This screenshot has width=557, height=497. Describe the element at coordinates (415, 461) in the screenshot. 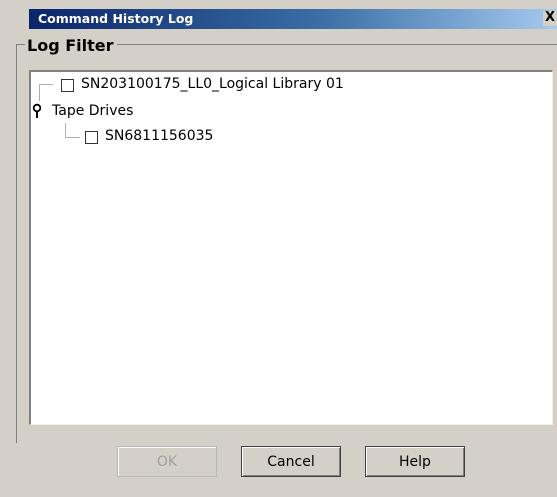

I see `help-button: Help` at that location.